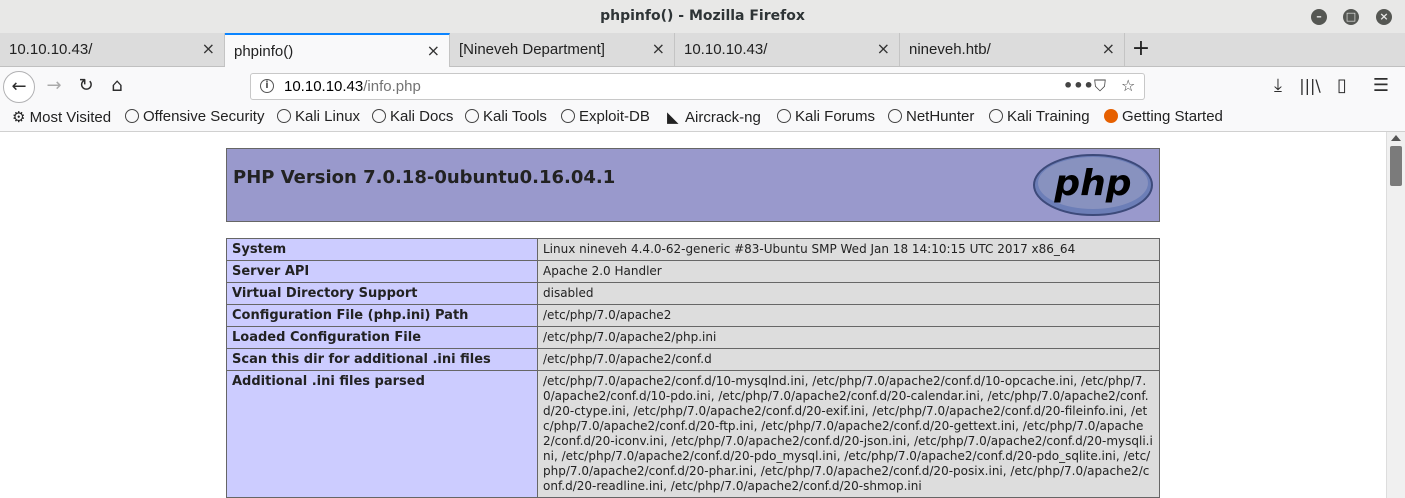 The height and width of the screenshot is (498, 1405). Describe the element at coordinates (506, 116) in the screenshot. I see `bookmark-kali-tools: Kali Tools` at that location.